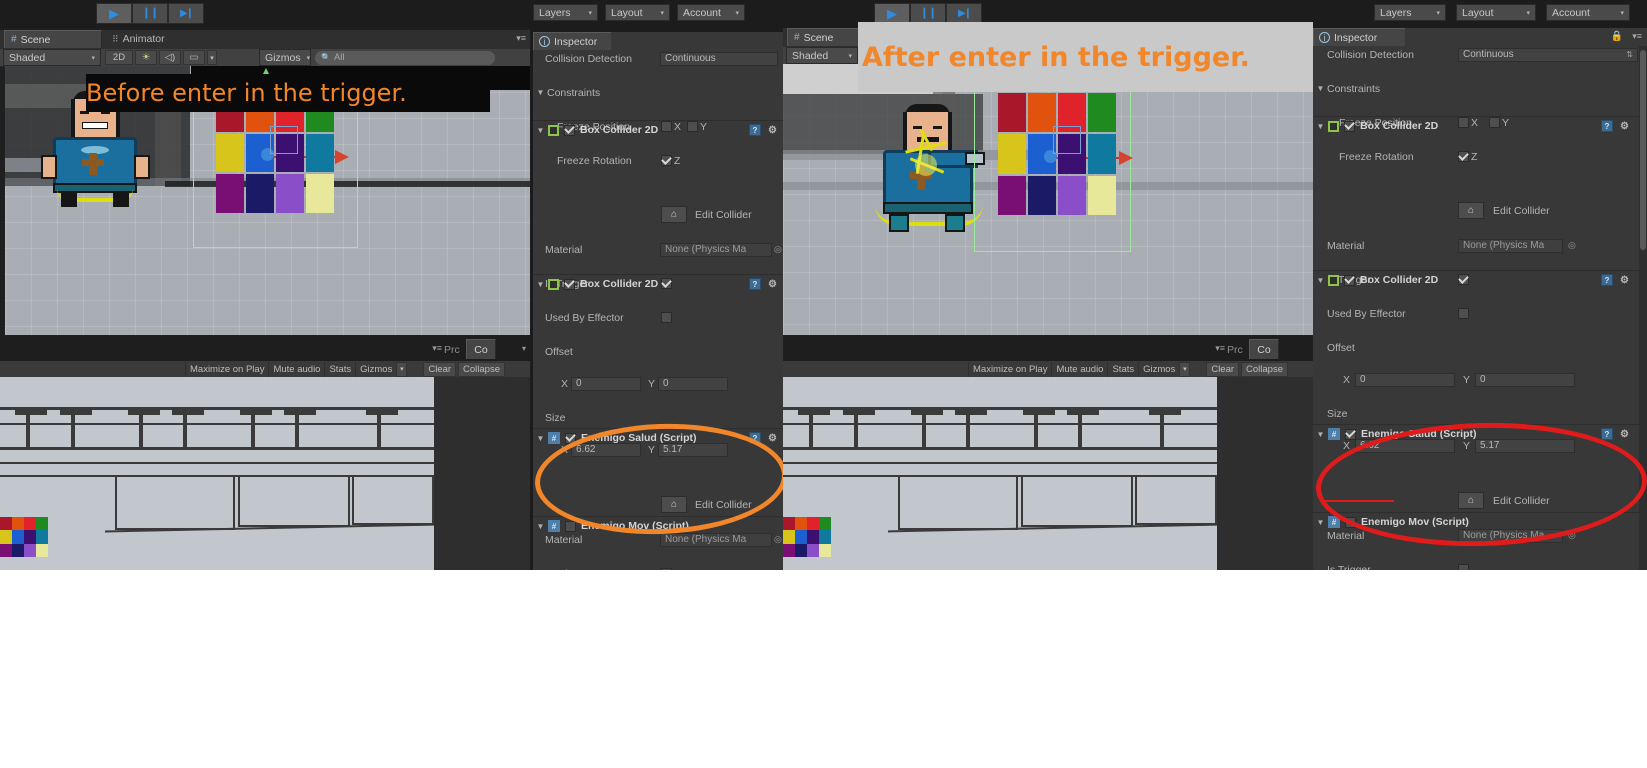 Image resolution: width=1647 pixels, height=768 pixels. Describe the element at coordinates (1471, 500) in the screenshot. I see `edit-collider-button-2-right: ⌂` at that location.